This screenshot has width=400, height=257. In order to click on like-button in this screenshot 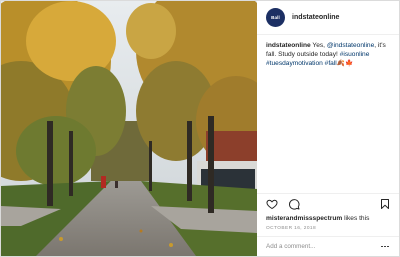, I will do `click(272, 204)`.